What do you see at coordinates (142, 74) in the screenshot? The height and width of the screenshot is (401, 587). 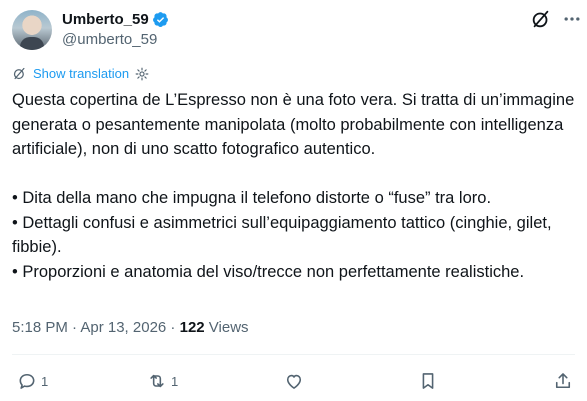 I see `gear-icon` at bounding box center [142, 74].